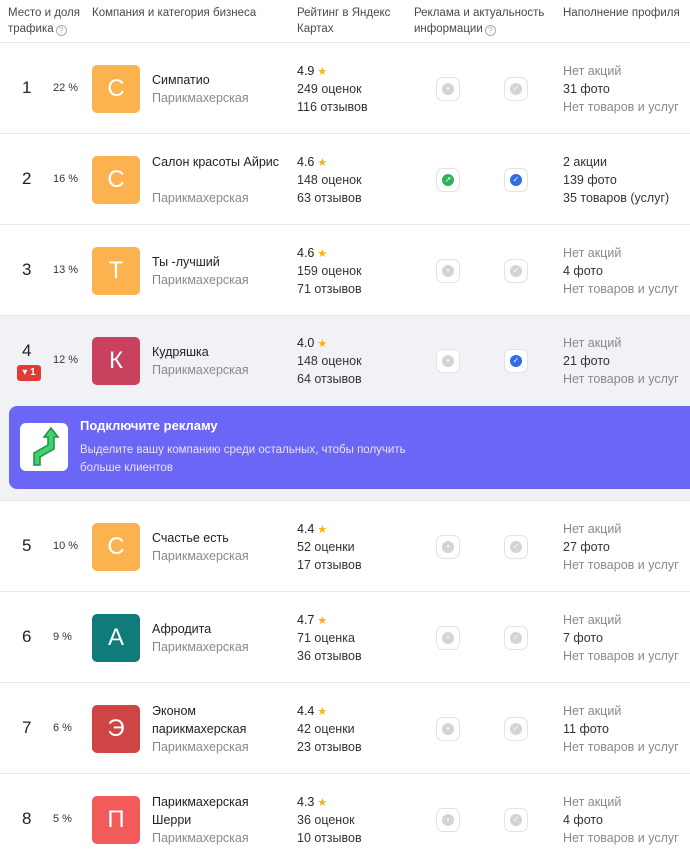 Image resolution: width=690 pixels, height=864 pixels. Describe the element at coordinates (306, 343) in the screenshot. I see `rating-number: 4.0` at that location.